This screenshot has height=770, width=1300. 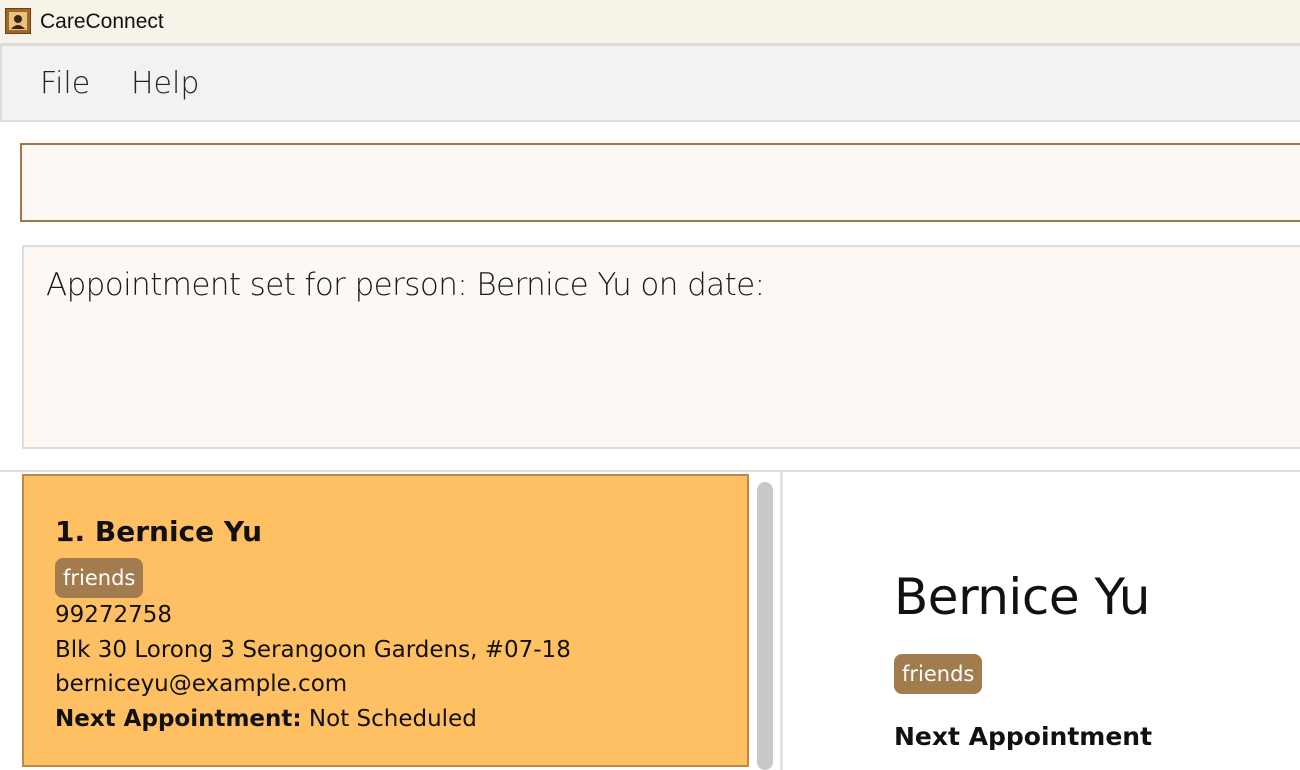 I want to click on person-card-appointment: Next Appointment: Not Scheduled, so click(x=266, y=719).